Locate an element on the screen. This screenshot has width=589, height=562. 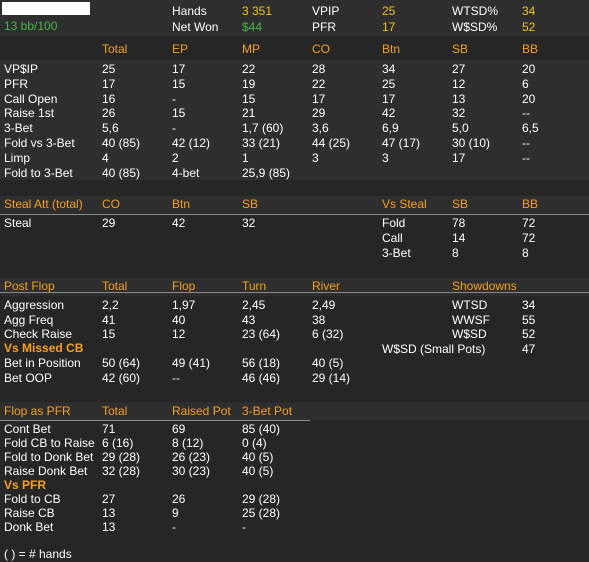
stat-value: 34 is located at coordinates (389, 69).